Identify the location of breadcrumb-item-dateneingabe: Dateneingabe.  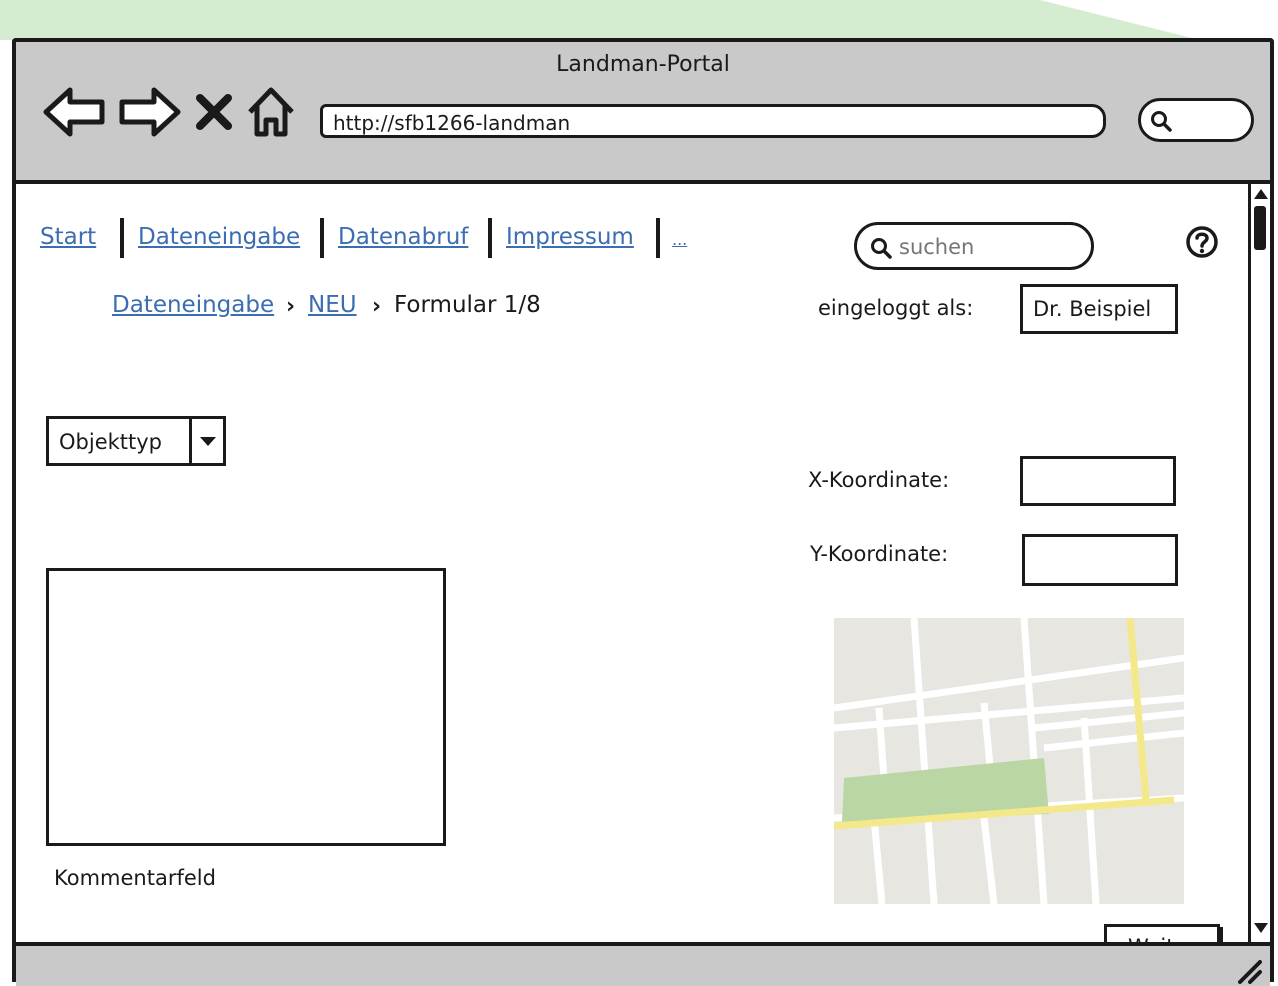
(193, 305).